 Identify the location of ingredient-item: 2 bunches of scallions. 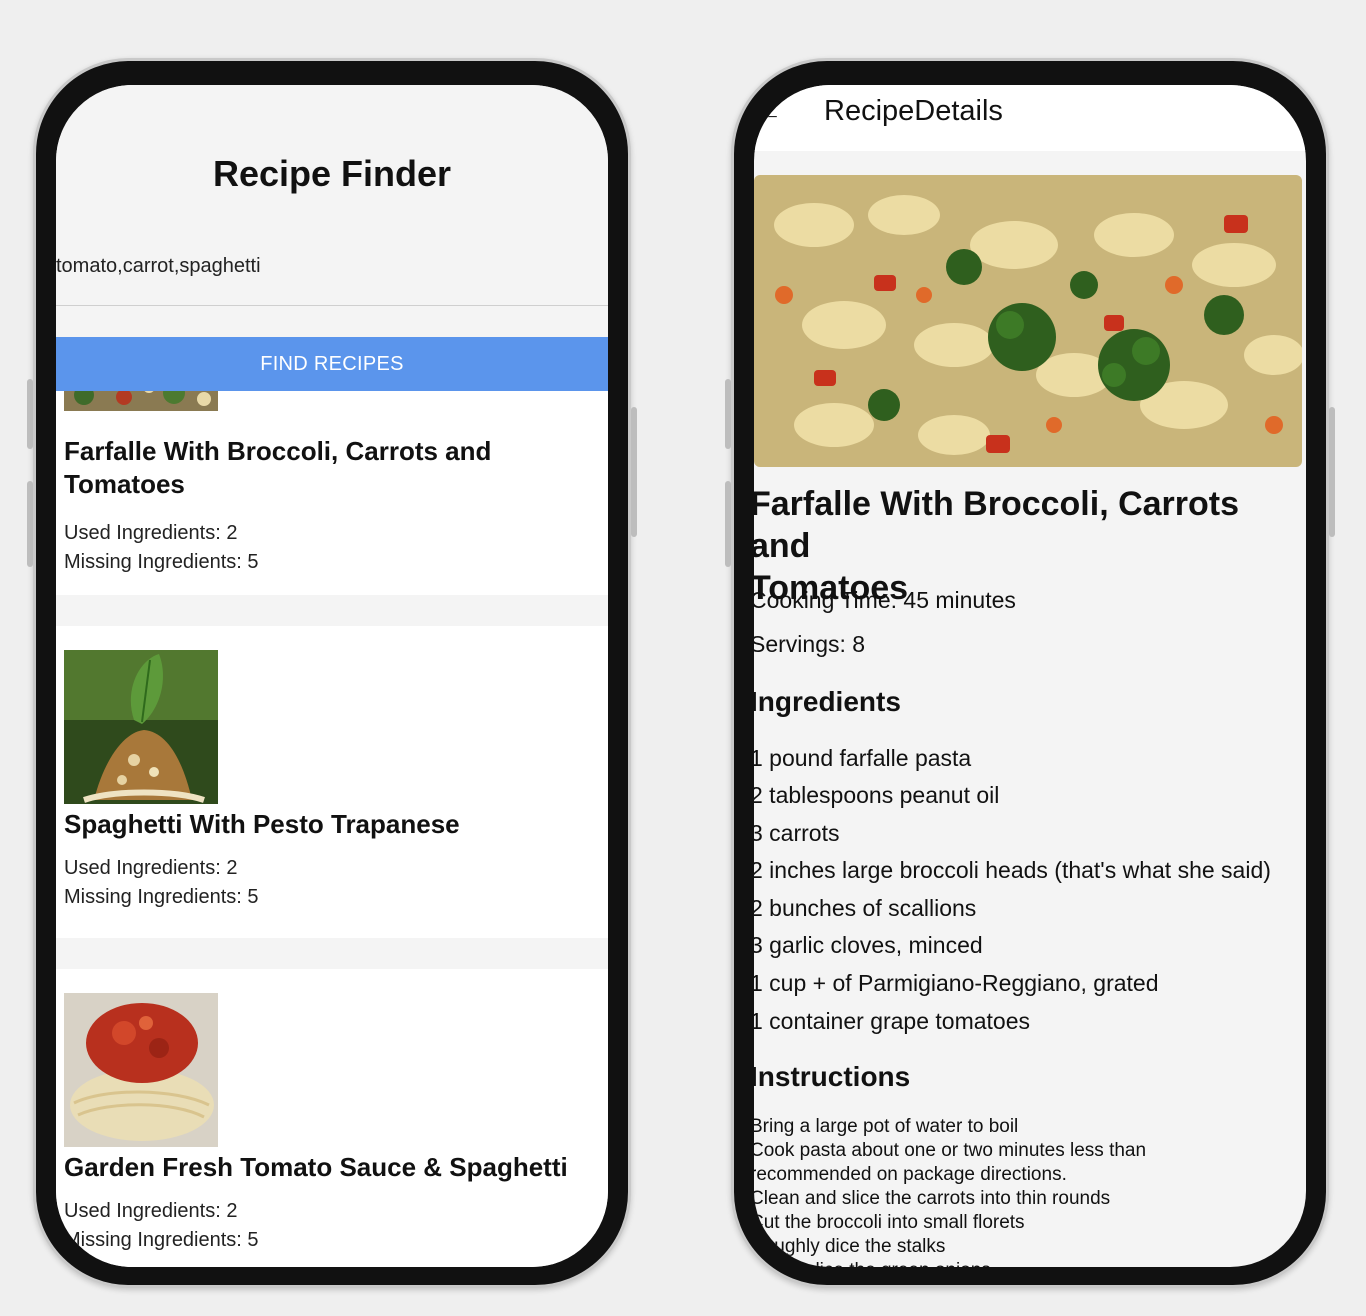
(865, 908).